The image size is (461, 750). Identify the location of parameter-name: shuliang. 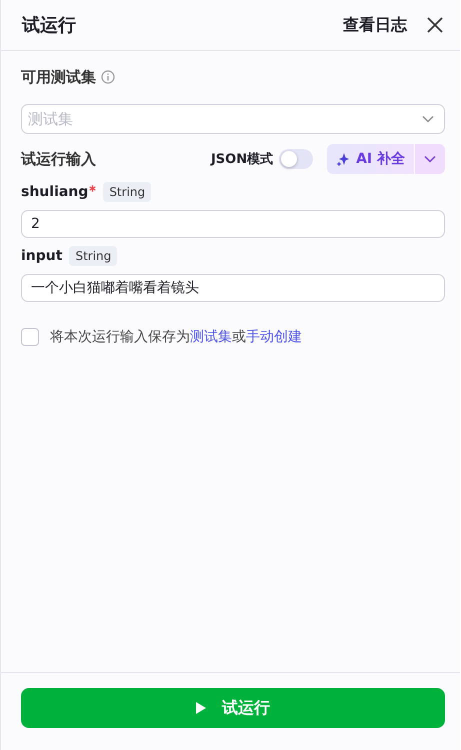
(54, 192).